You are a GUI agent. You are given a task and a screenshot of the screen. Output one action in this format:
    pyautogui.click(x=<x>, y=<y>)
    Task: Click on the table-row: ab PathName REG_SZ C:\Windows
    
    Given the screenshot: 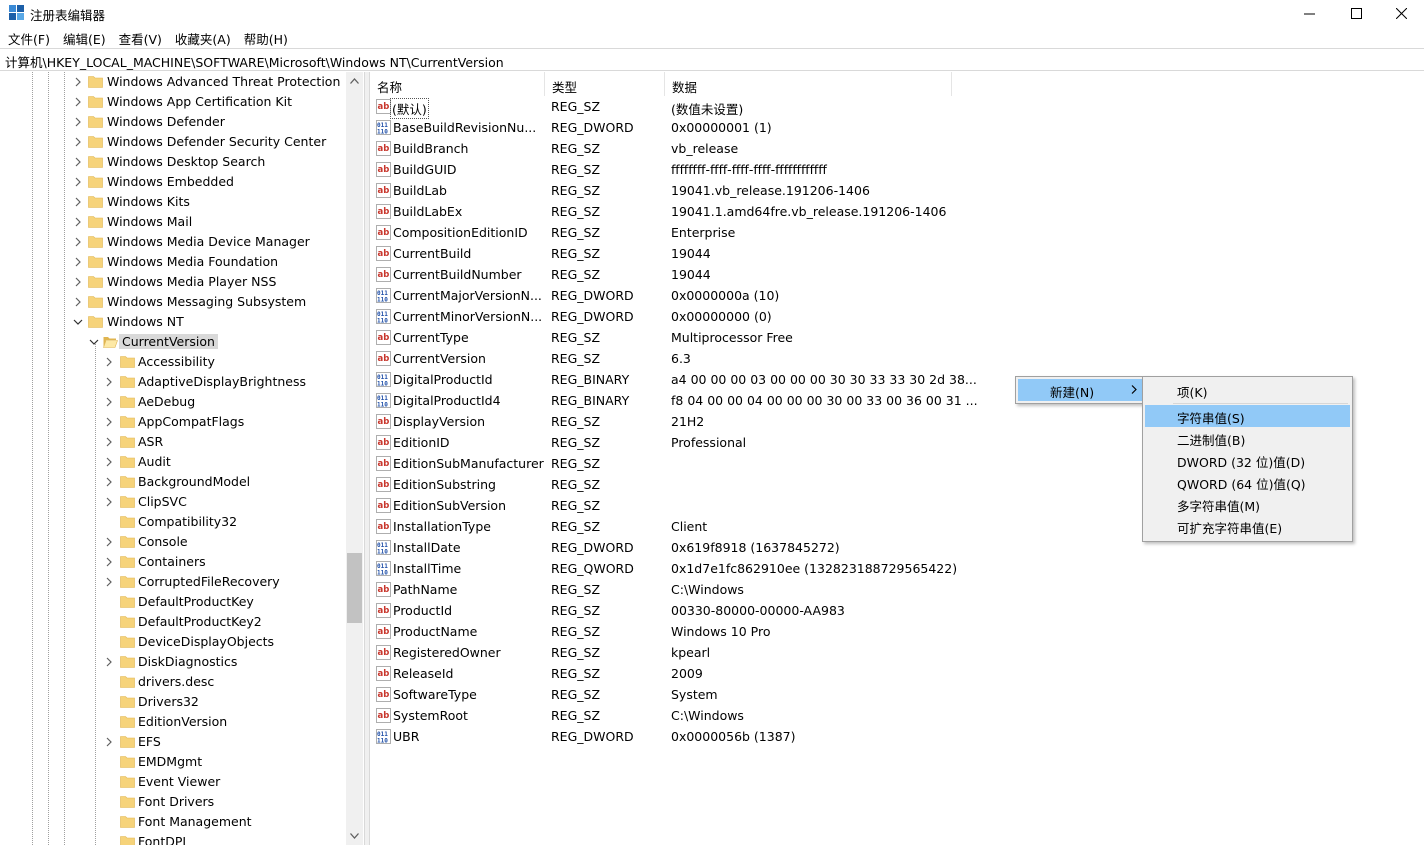 What is the action you would take?
    pyautogui.click(x=897, y=589)
    